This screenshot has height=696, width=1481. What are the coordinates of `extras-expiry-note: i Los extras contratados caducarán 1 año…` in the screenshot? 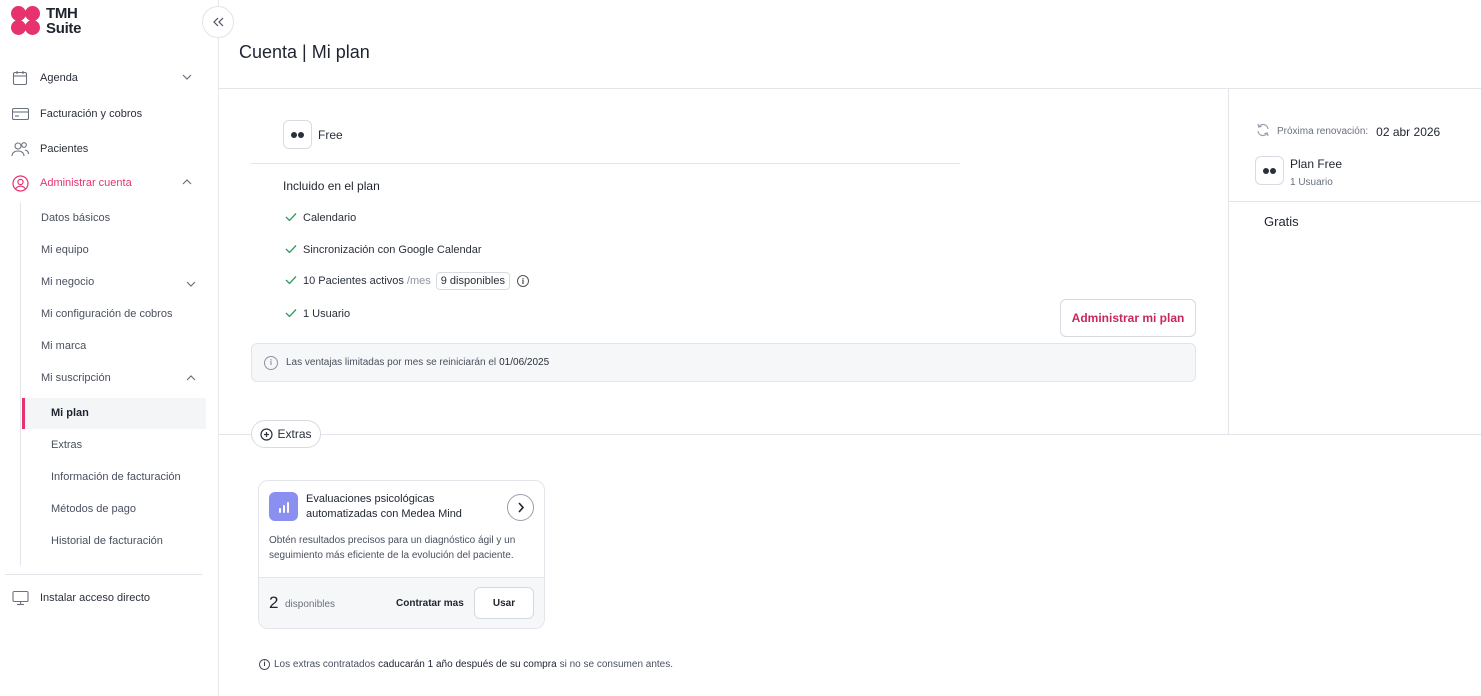 It's located at (466, 664).